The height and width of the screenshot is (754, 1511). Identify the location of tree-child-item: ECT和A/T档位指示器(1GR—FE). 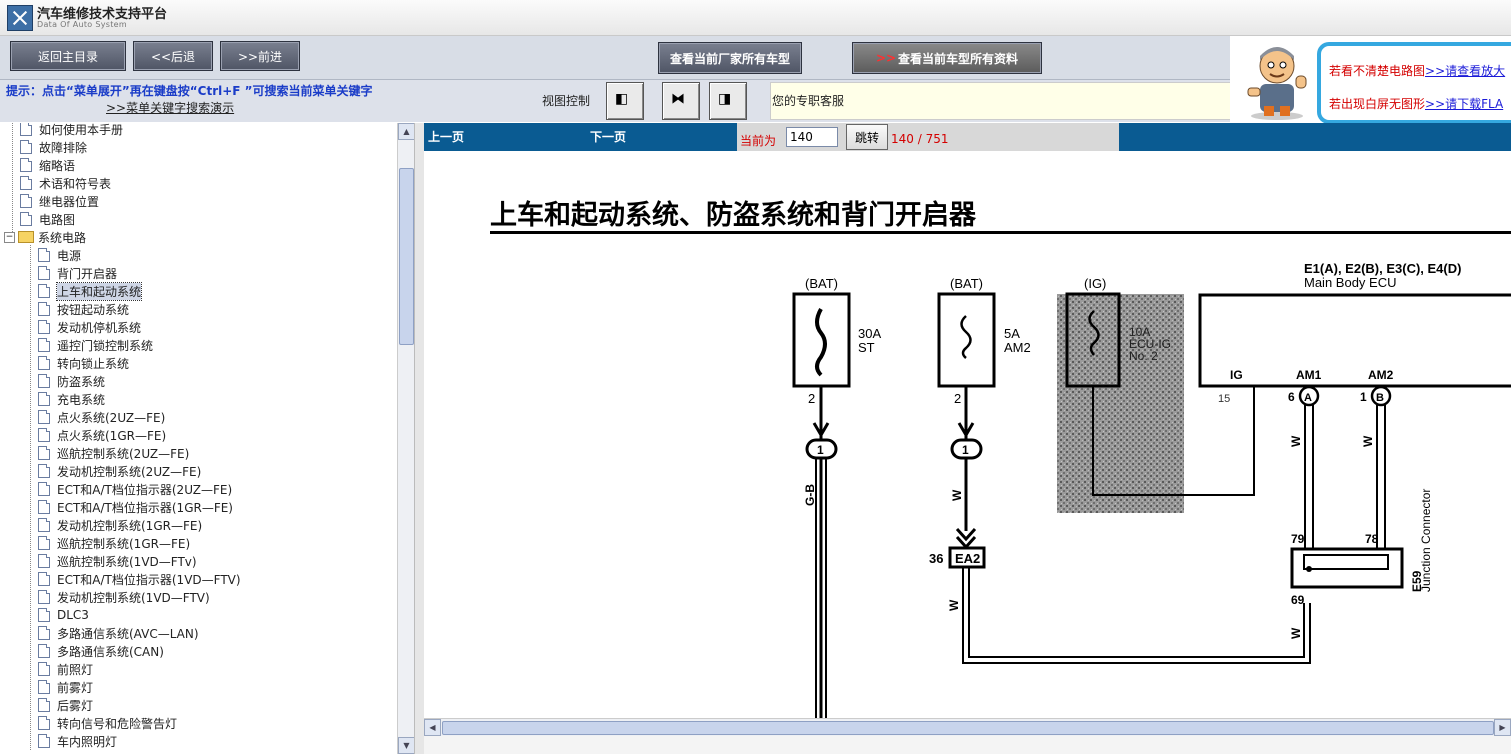
(135, 507).